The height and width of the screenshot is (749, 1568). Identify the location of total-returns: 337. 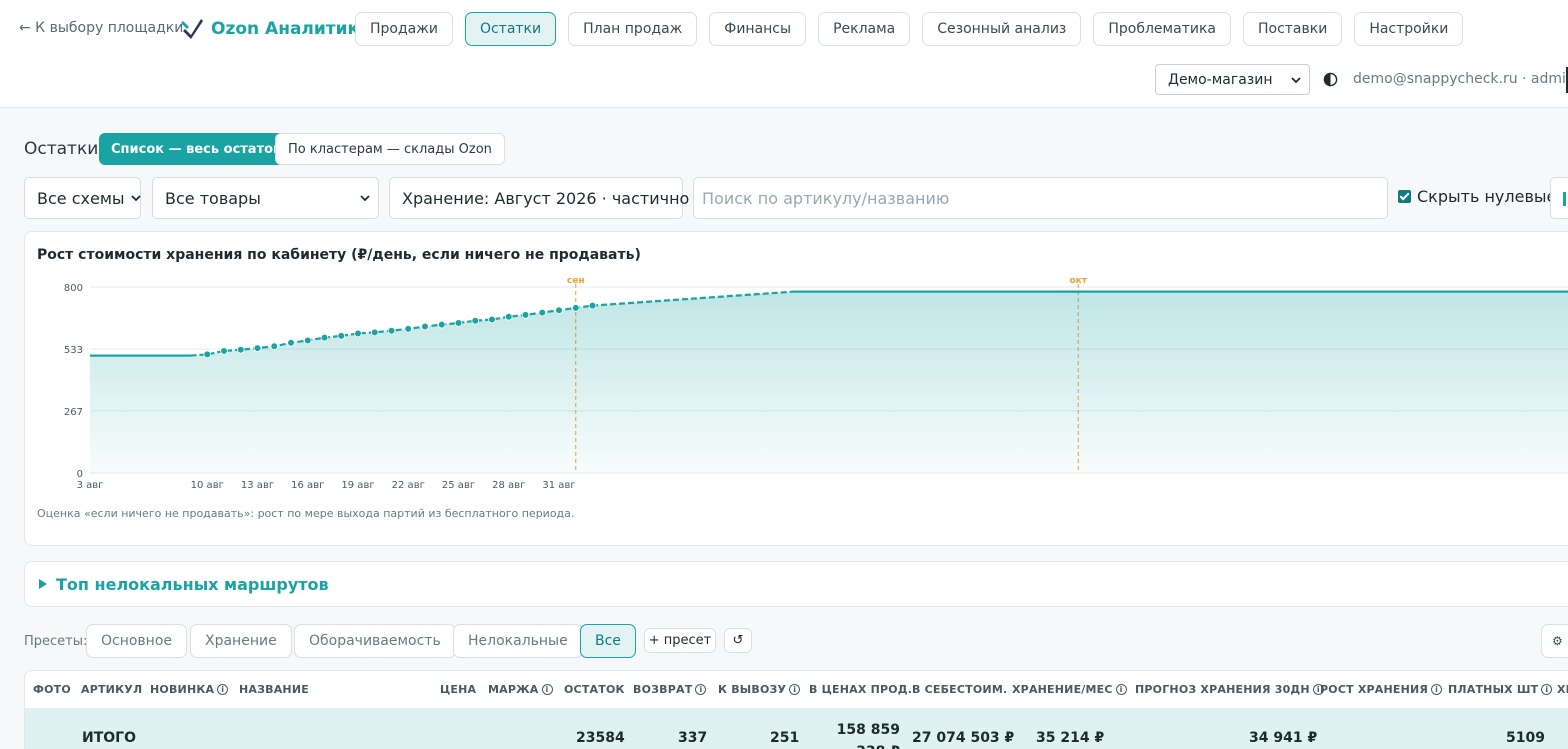
(693, 738).